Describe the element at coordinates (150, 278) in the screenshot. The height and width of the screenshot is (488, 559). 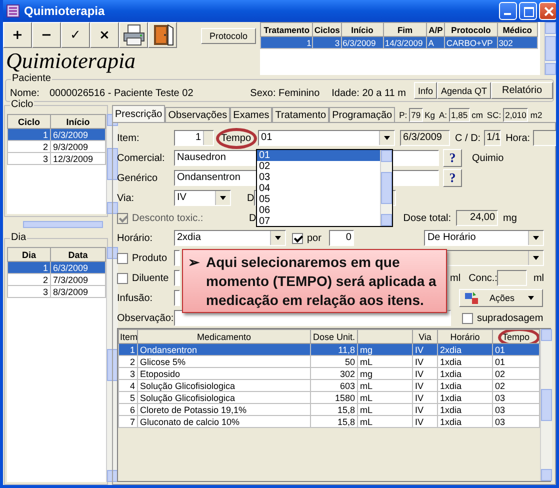
I see `checkbox-label: Diluente` at that location.